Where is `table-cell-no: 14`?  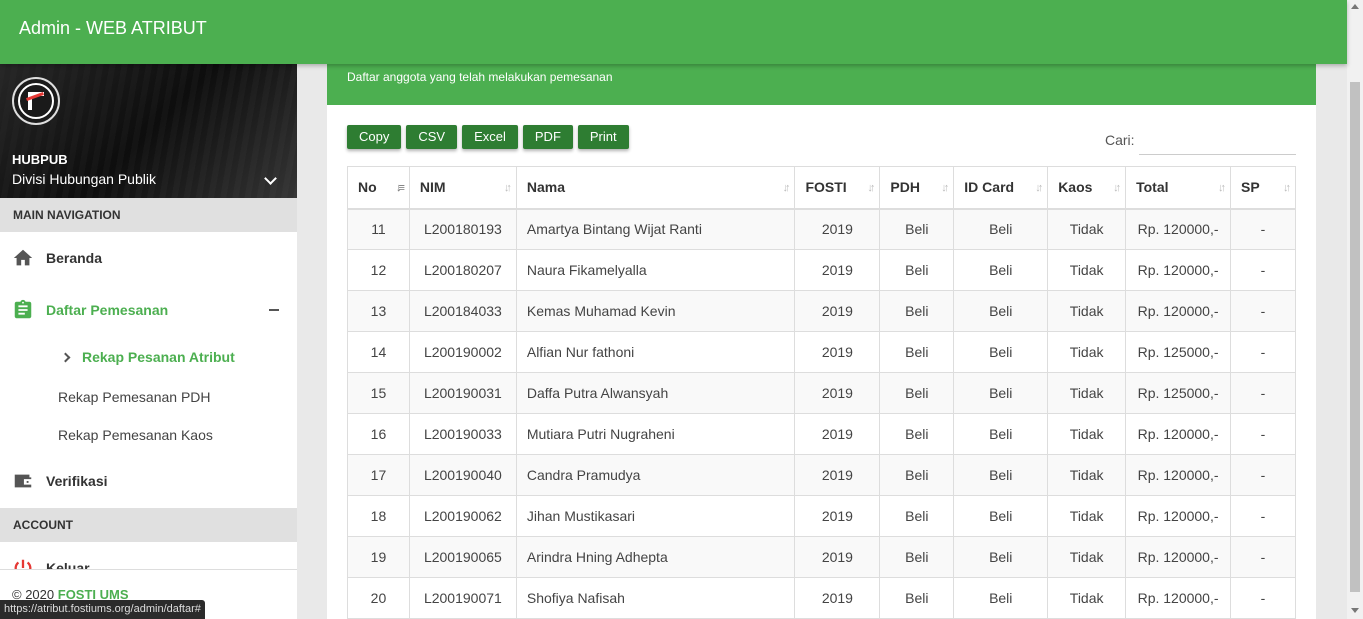
table-cell-no: 14 is located at coordinates (378, 352).